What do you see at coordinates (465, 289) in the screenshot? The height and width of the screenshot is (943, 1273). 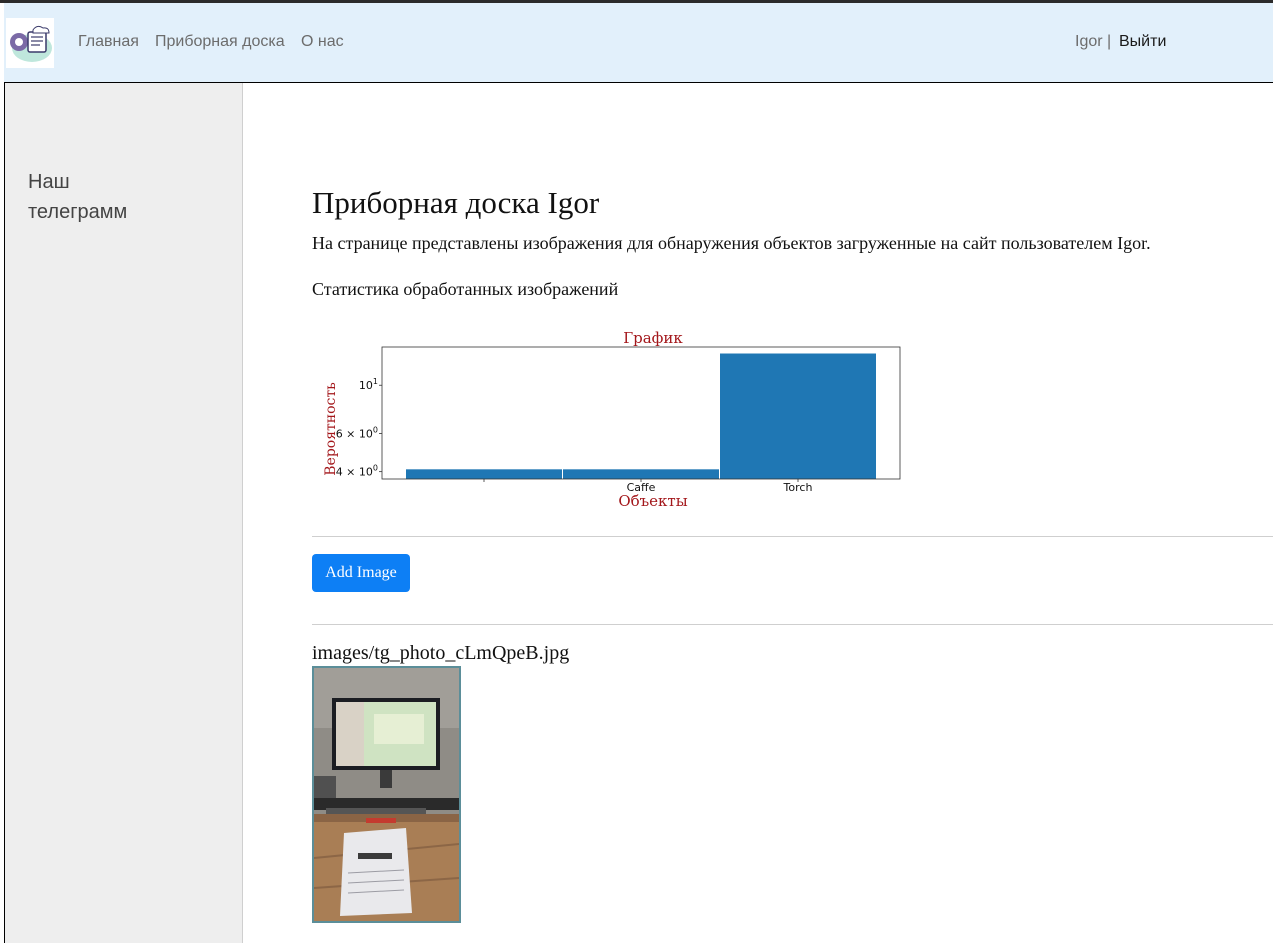 I see `stats-heading: Статистика обработанных изображений` at bounding box center [465, 289].